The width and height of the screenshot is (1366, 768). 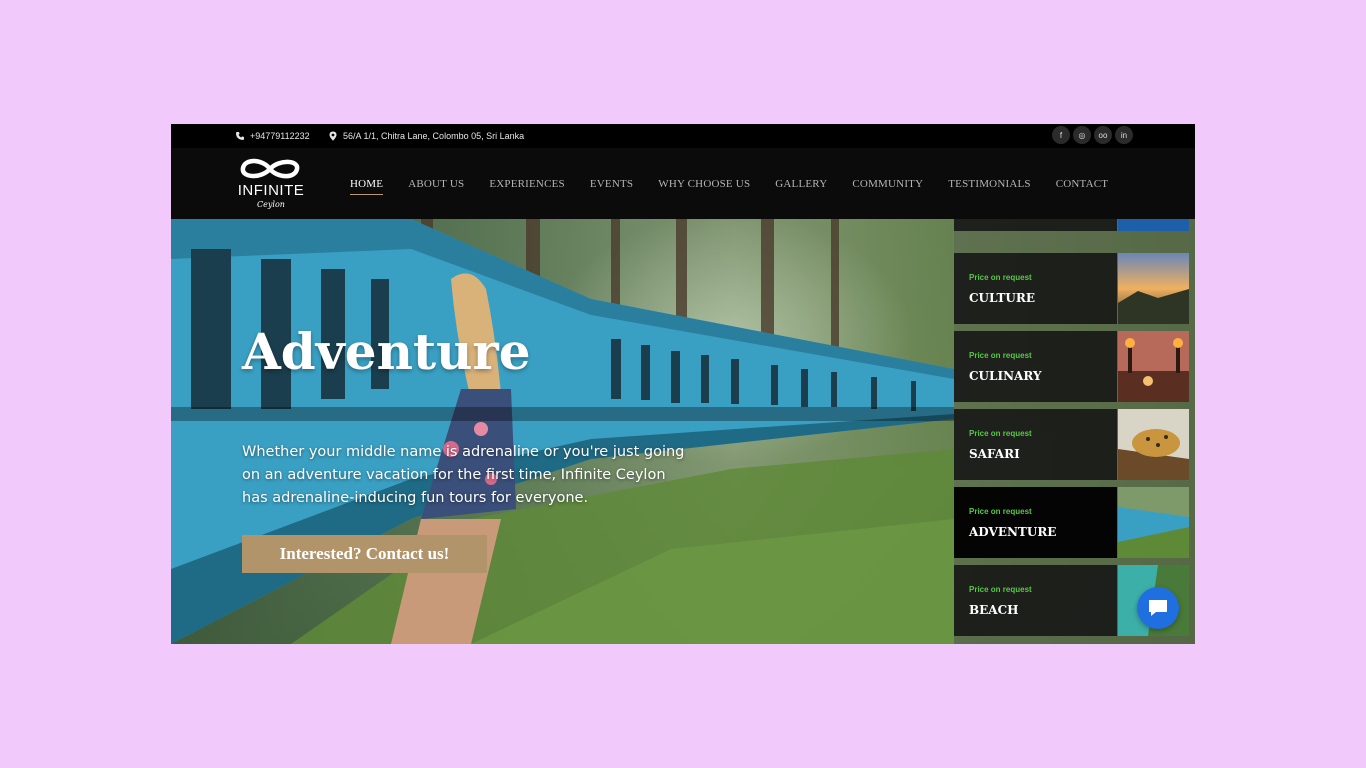 I want to click on phone-contact: +94779112232, so click(x=272, y=136).